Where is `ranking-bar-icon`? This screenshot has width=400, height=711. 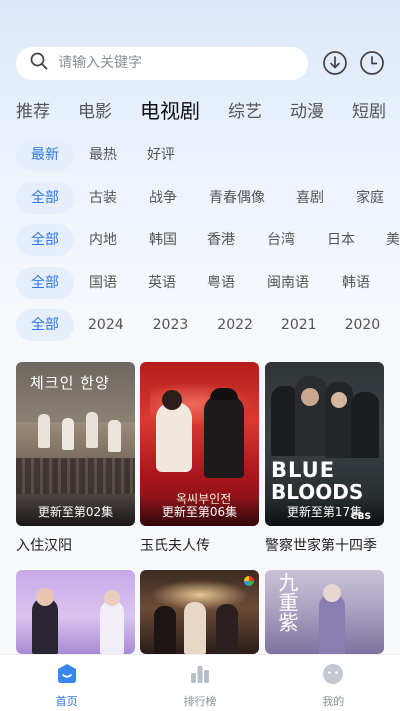
ranking-bar-icon is located at coordinates (200, 676).